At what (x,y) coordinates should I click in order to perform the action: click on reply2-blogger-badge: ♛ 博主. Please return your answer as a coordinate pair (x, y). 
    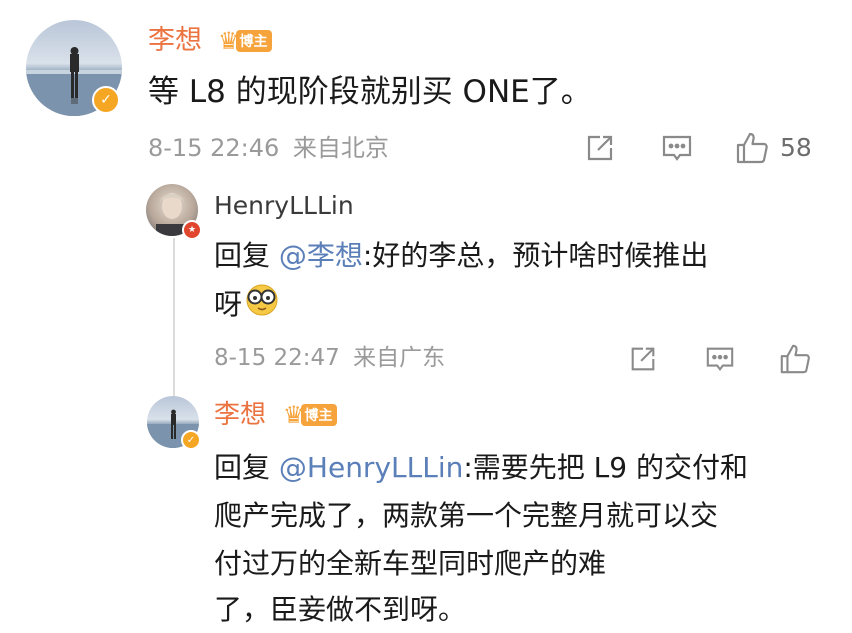
    Looking at the image, I should click on (310, 415).